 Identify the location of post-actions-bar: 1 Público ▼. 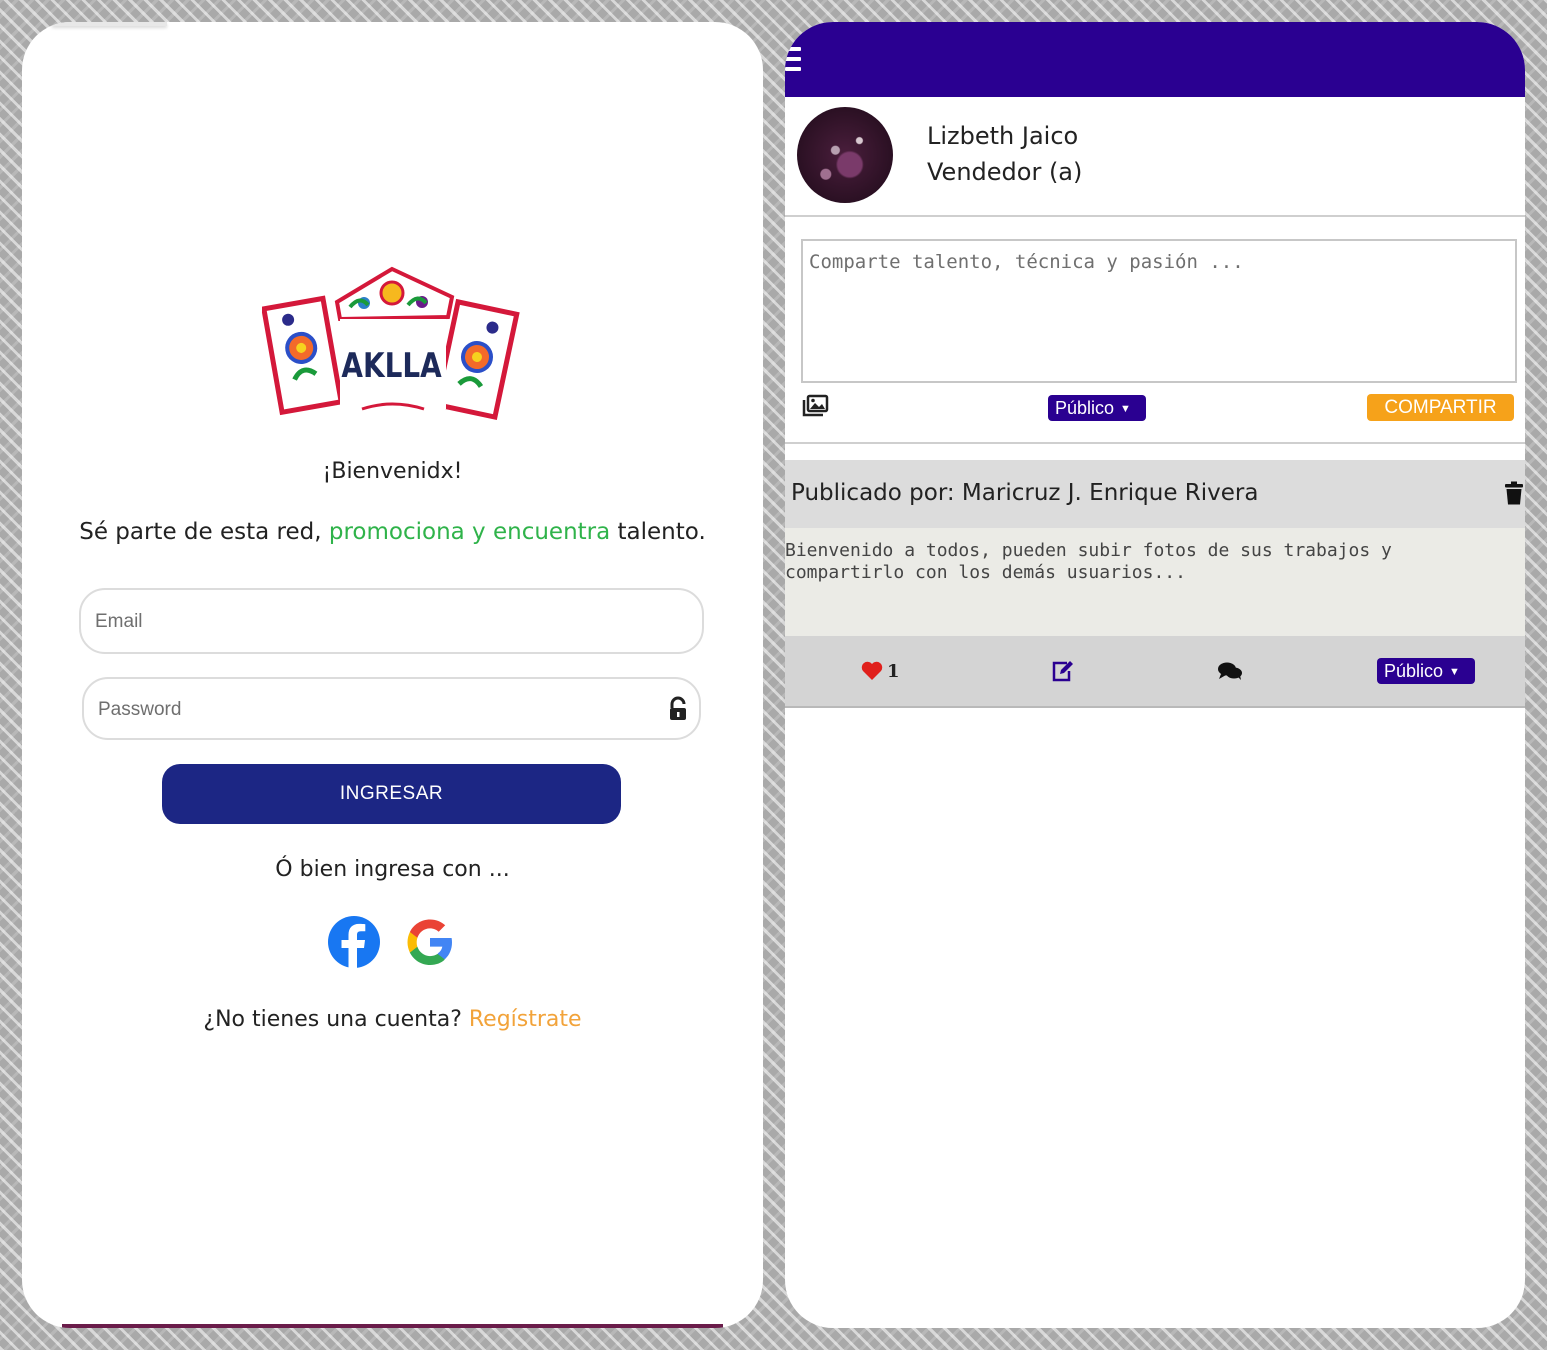
(1155, 672).